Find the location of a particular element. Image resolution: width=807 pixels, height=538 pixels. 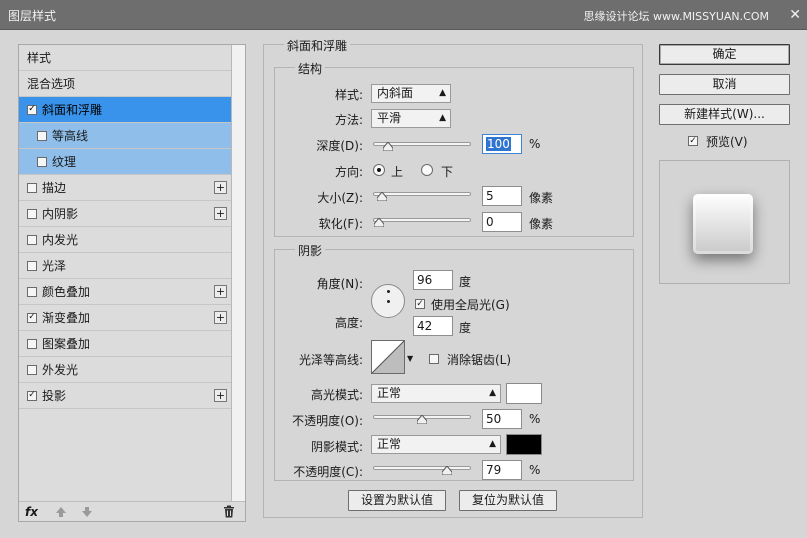

sidebar-item: 描边 + is located at coordinates (125, 188).